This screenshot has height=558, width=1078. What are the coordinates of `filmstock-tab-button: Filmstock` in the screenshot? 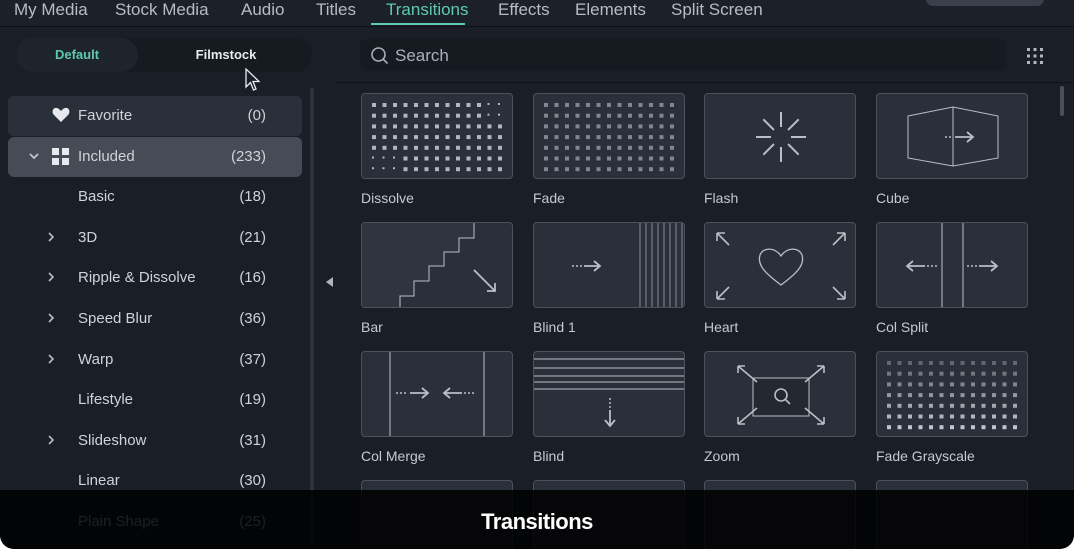 It's located at (226, 55).